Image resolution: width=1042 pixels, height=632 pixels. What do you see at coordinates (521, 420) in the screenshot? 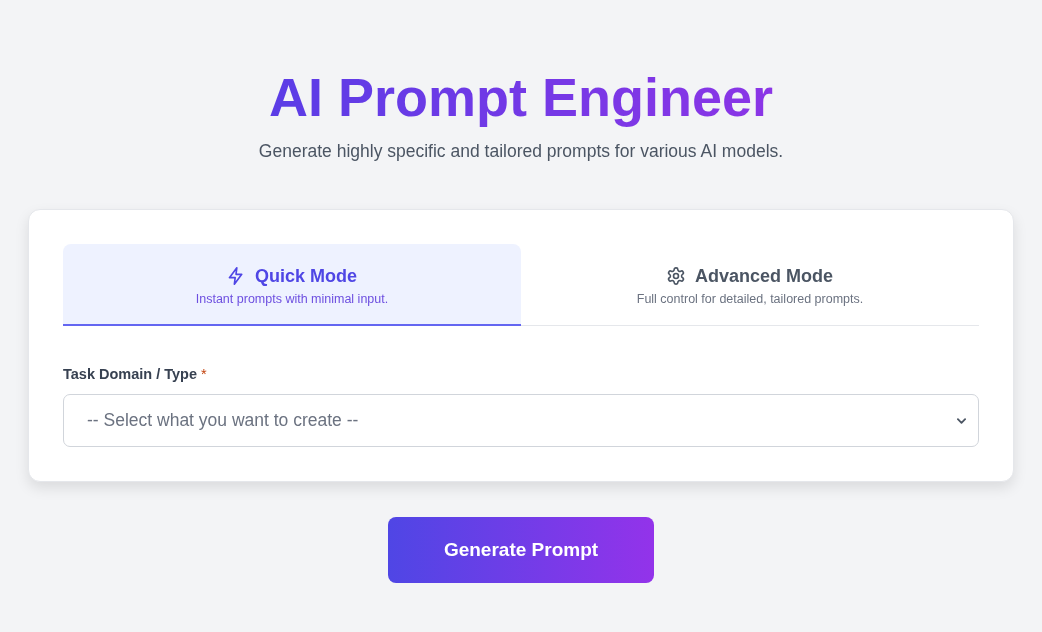
I see `task-type-select: -- Select what you want to create --` at bounding box center [521, 420].